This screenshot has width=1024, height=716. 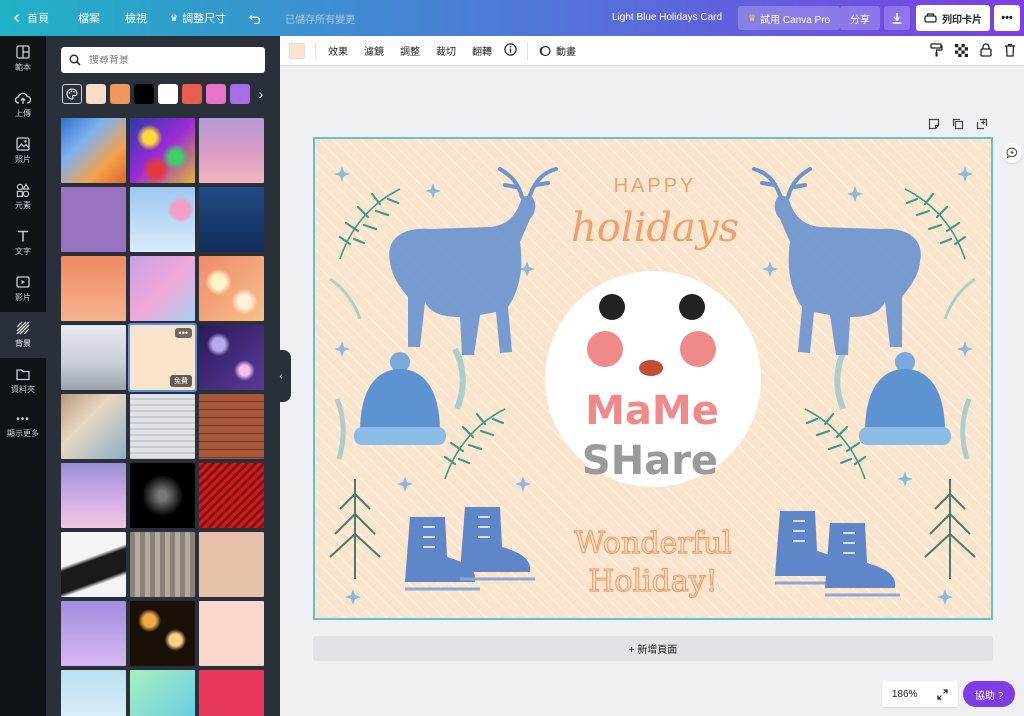 What do you see at coordinates (75, 60) in the screenshot?
I see `search-icon` at bounding box center [75, 60].